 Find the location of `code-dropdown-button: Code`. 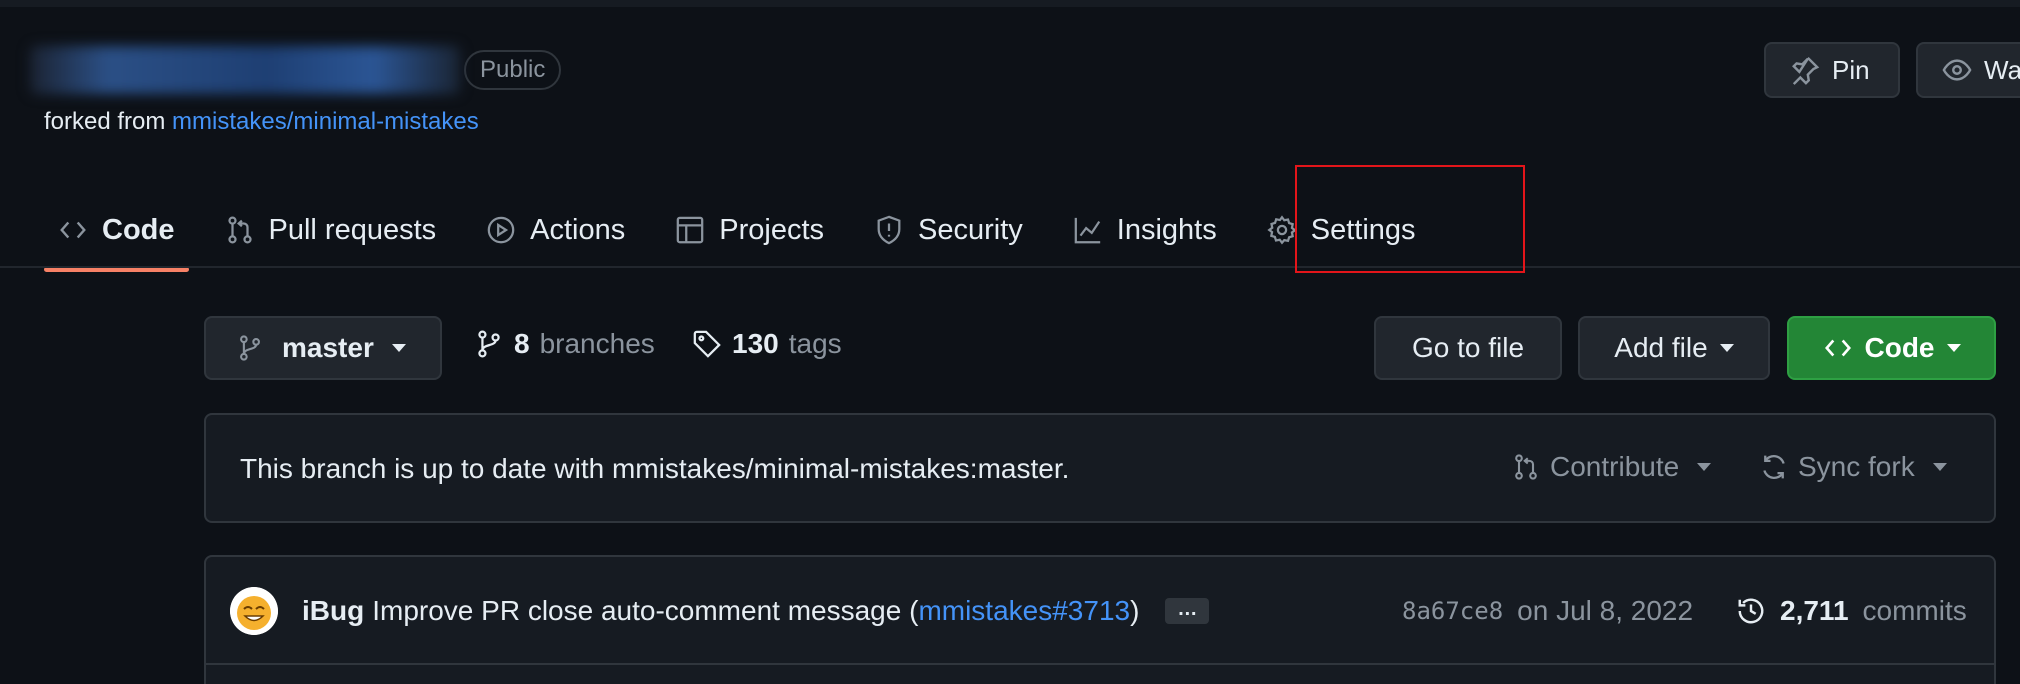

code-dropdown-button: Code is located at coordinates (1891, 348).